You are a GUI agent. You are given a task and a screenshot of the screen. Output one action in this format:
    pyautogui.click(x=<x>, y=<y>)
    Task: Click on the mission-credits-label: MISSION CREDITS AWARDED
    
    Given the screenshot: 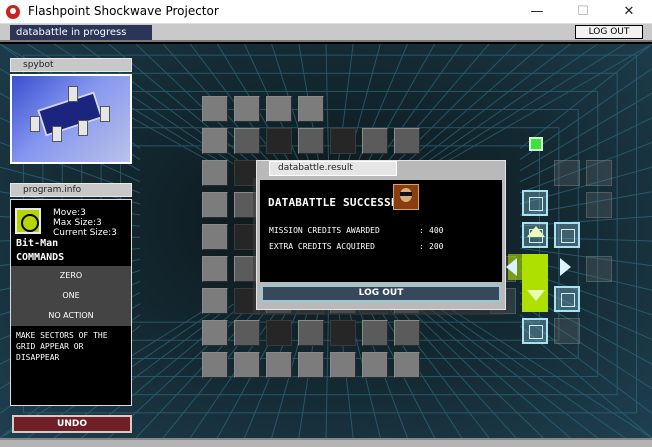 What is the action you would take?
    pyautogui.click(x=324, y=230)
    